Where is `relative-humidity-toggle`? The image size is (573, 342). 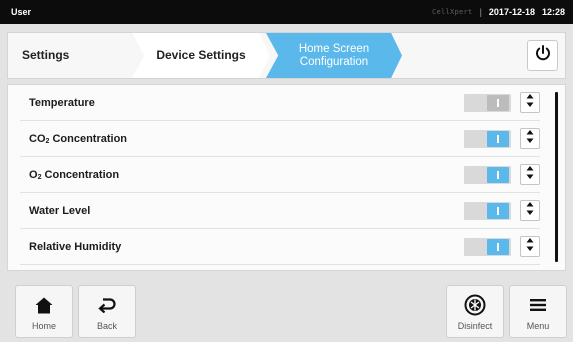 relative-humidity-toggle is located at coordinates (487, 247).